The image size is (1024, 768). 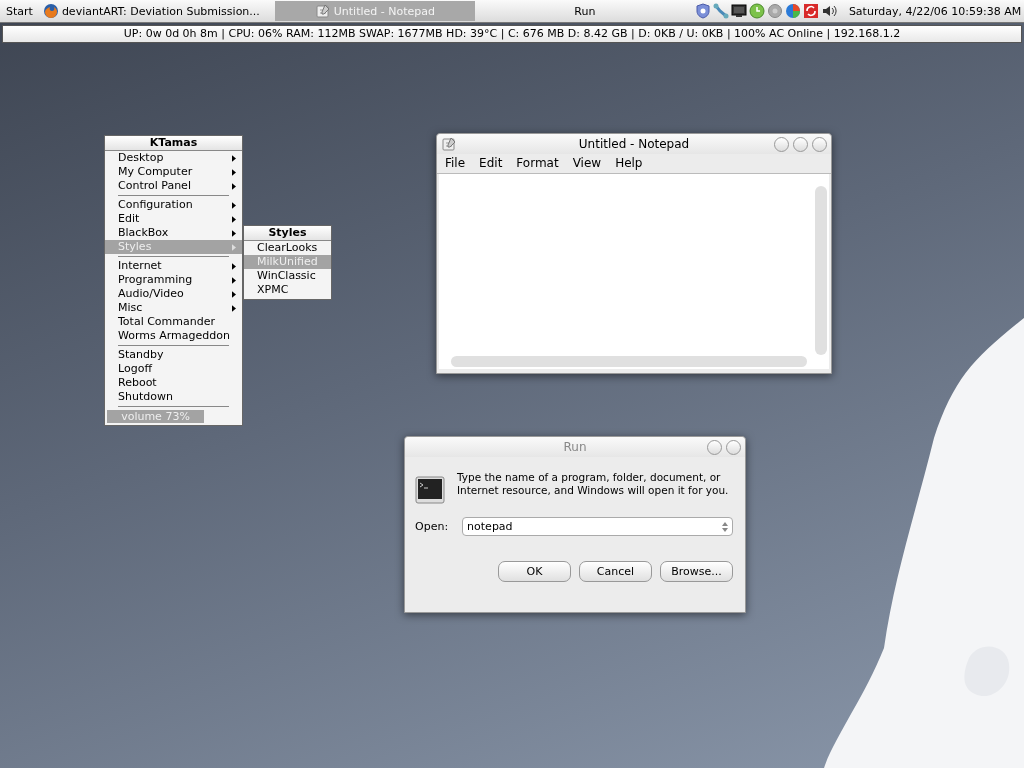 I want to click on open-label: Open:, so click(x=432, y=526).